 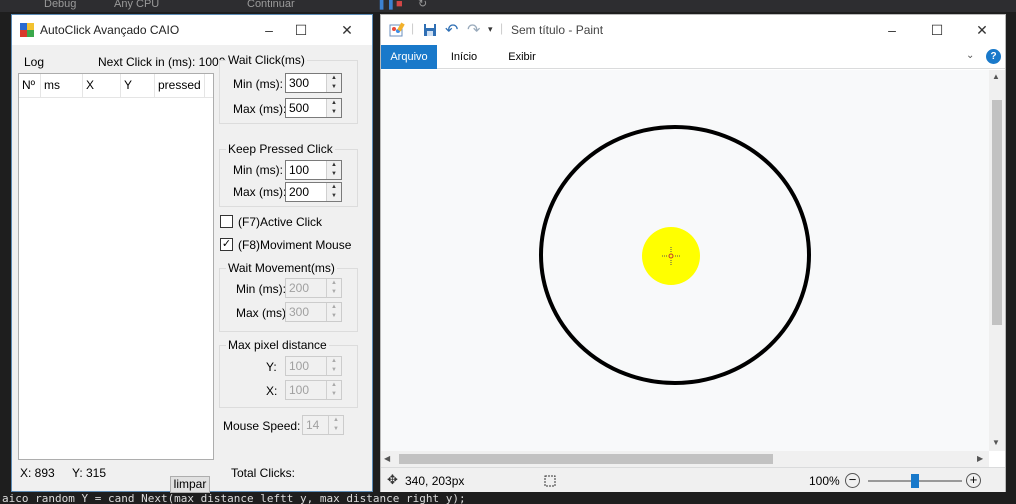 What do you see at coordinates (522, 57) in the screenshot?
I see `tab-exibir: Exibir` at bounding box center [522, 57].